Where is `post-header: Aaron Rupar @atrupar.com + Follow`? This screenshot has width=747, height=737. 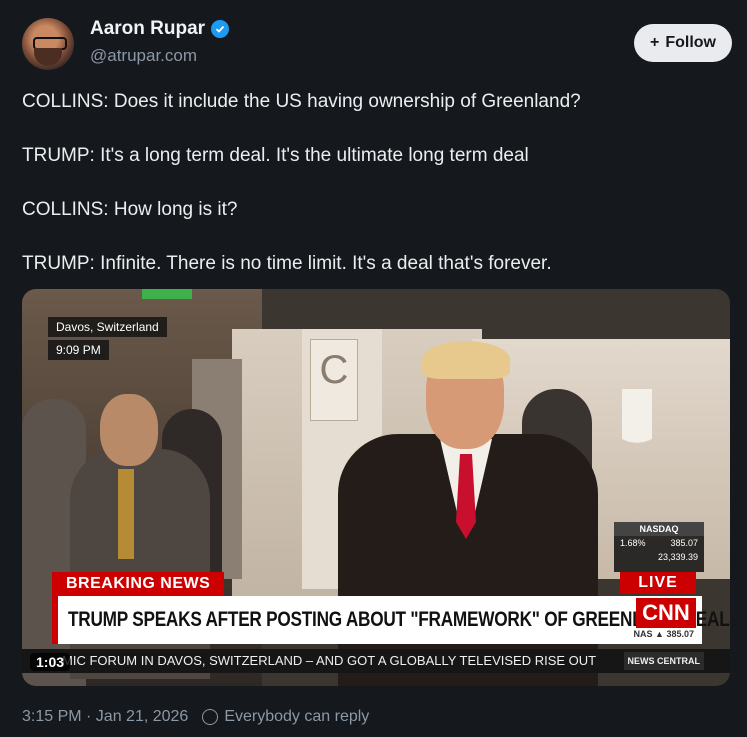 post-header: Aaron Rupar @atrupar.com + Follow is located at coordinates (377, 44).